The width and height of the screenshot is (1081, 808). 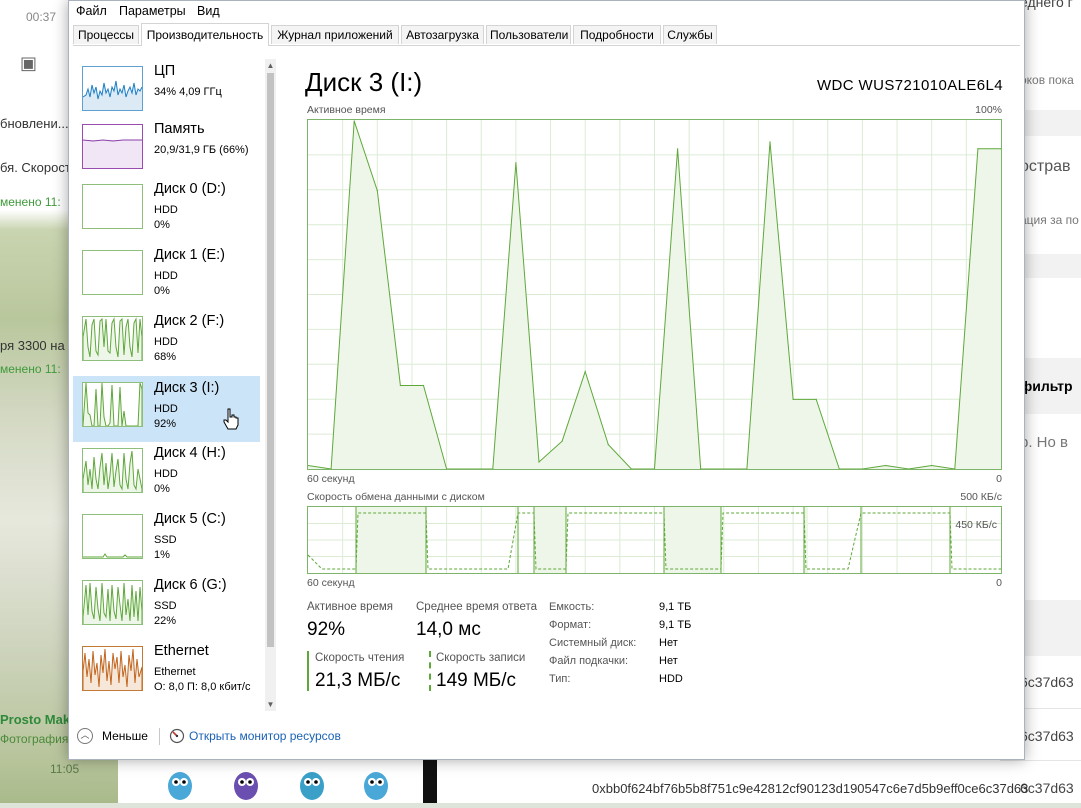 I want to click on active-time-value: 92%, so click(x=326, y=629).